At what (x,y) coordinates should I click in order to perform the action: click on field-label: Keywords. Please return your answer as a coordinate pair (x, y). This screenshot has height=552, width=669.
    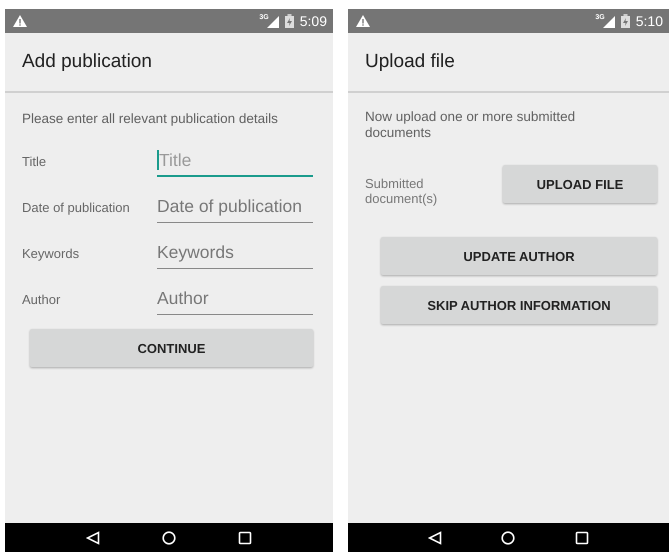
    Looking at the image, I should click on (51, 253).